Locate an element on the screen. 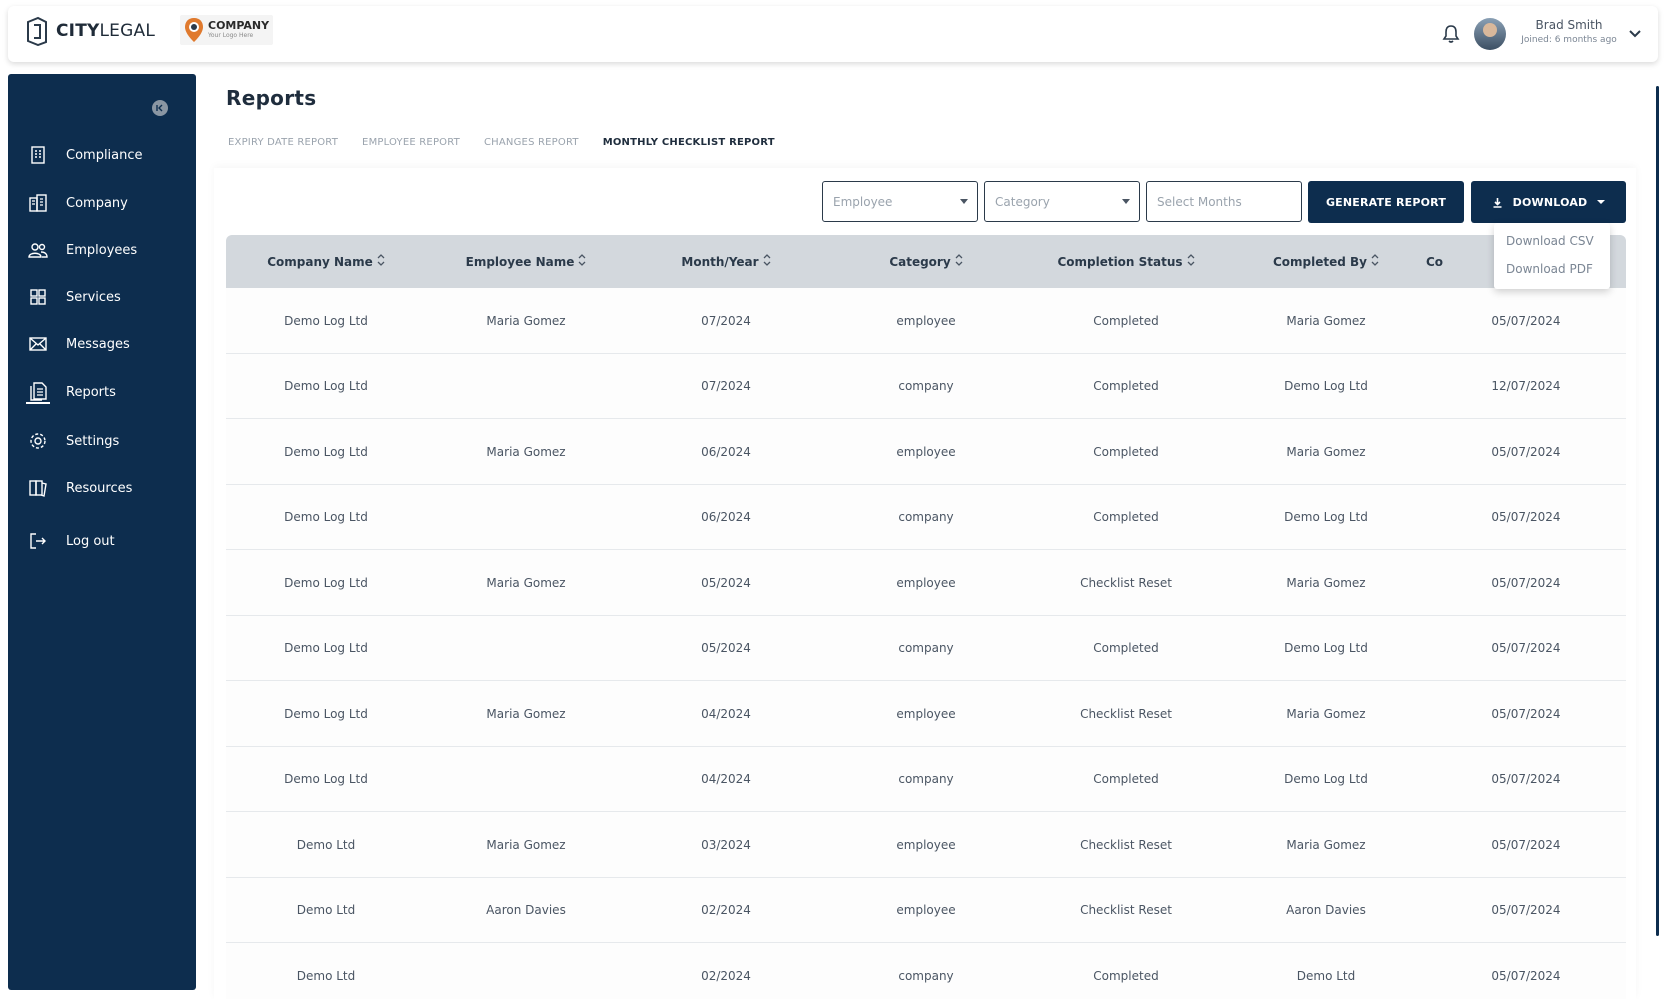 Image resolution: width=1666 pixels, height=999 pixels. office-icon is located at coordinates (38, 203).